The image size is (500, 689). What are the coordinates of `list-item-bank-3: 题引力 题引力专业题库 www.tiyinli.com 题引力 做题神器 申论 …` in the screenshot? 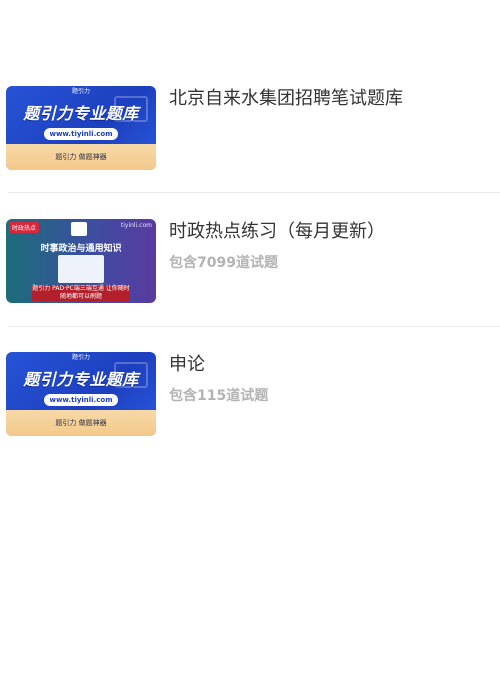 It's located at (250, 393).